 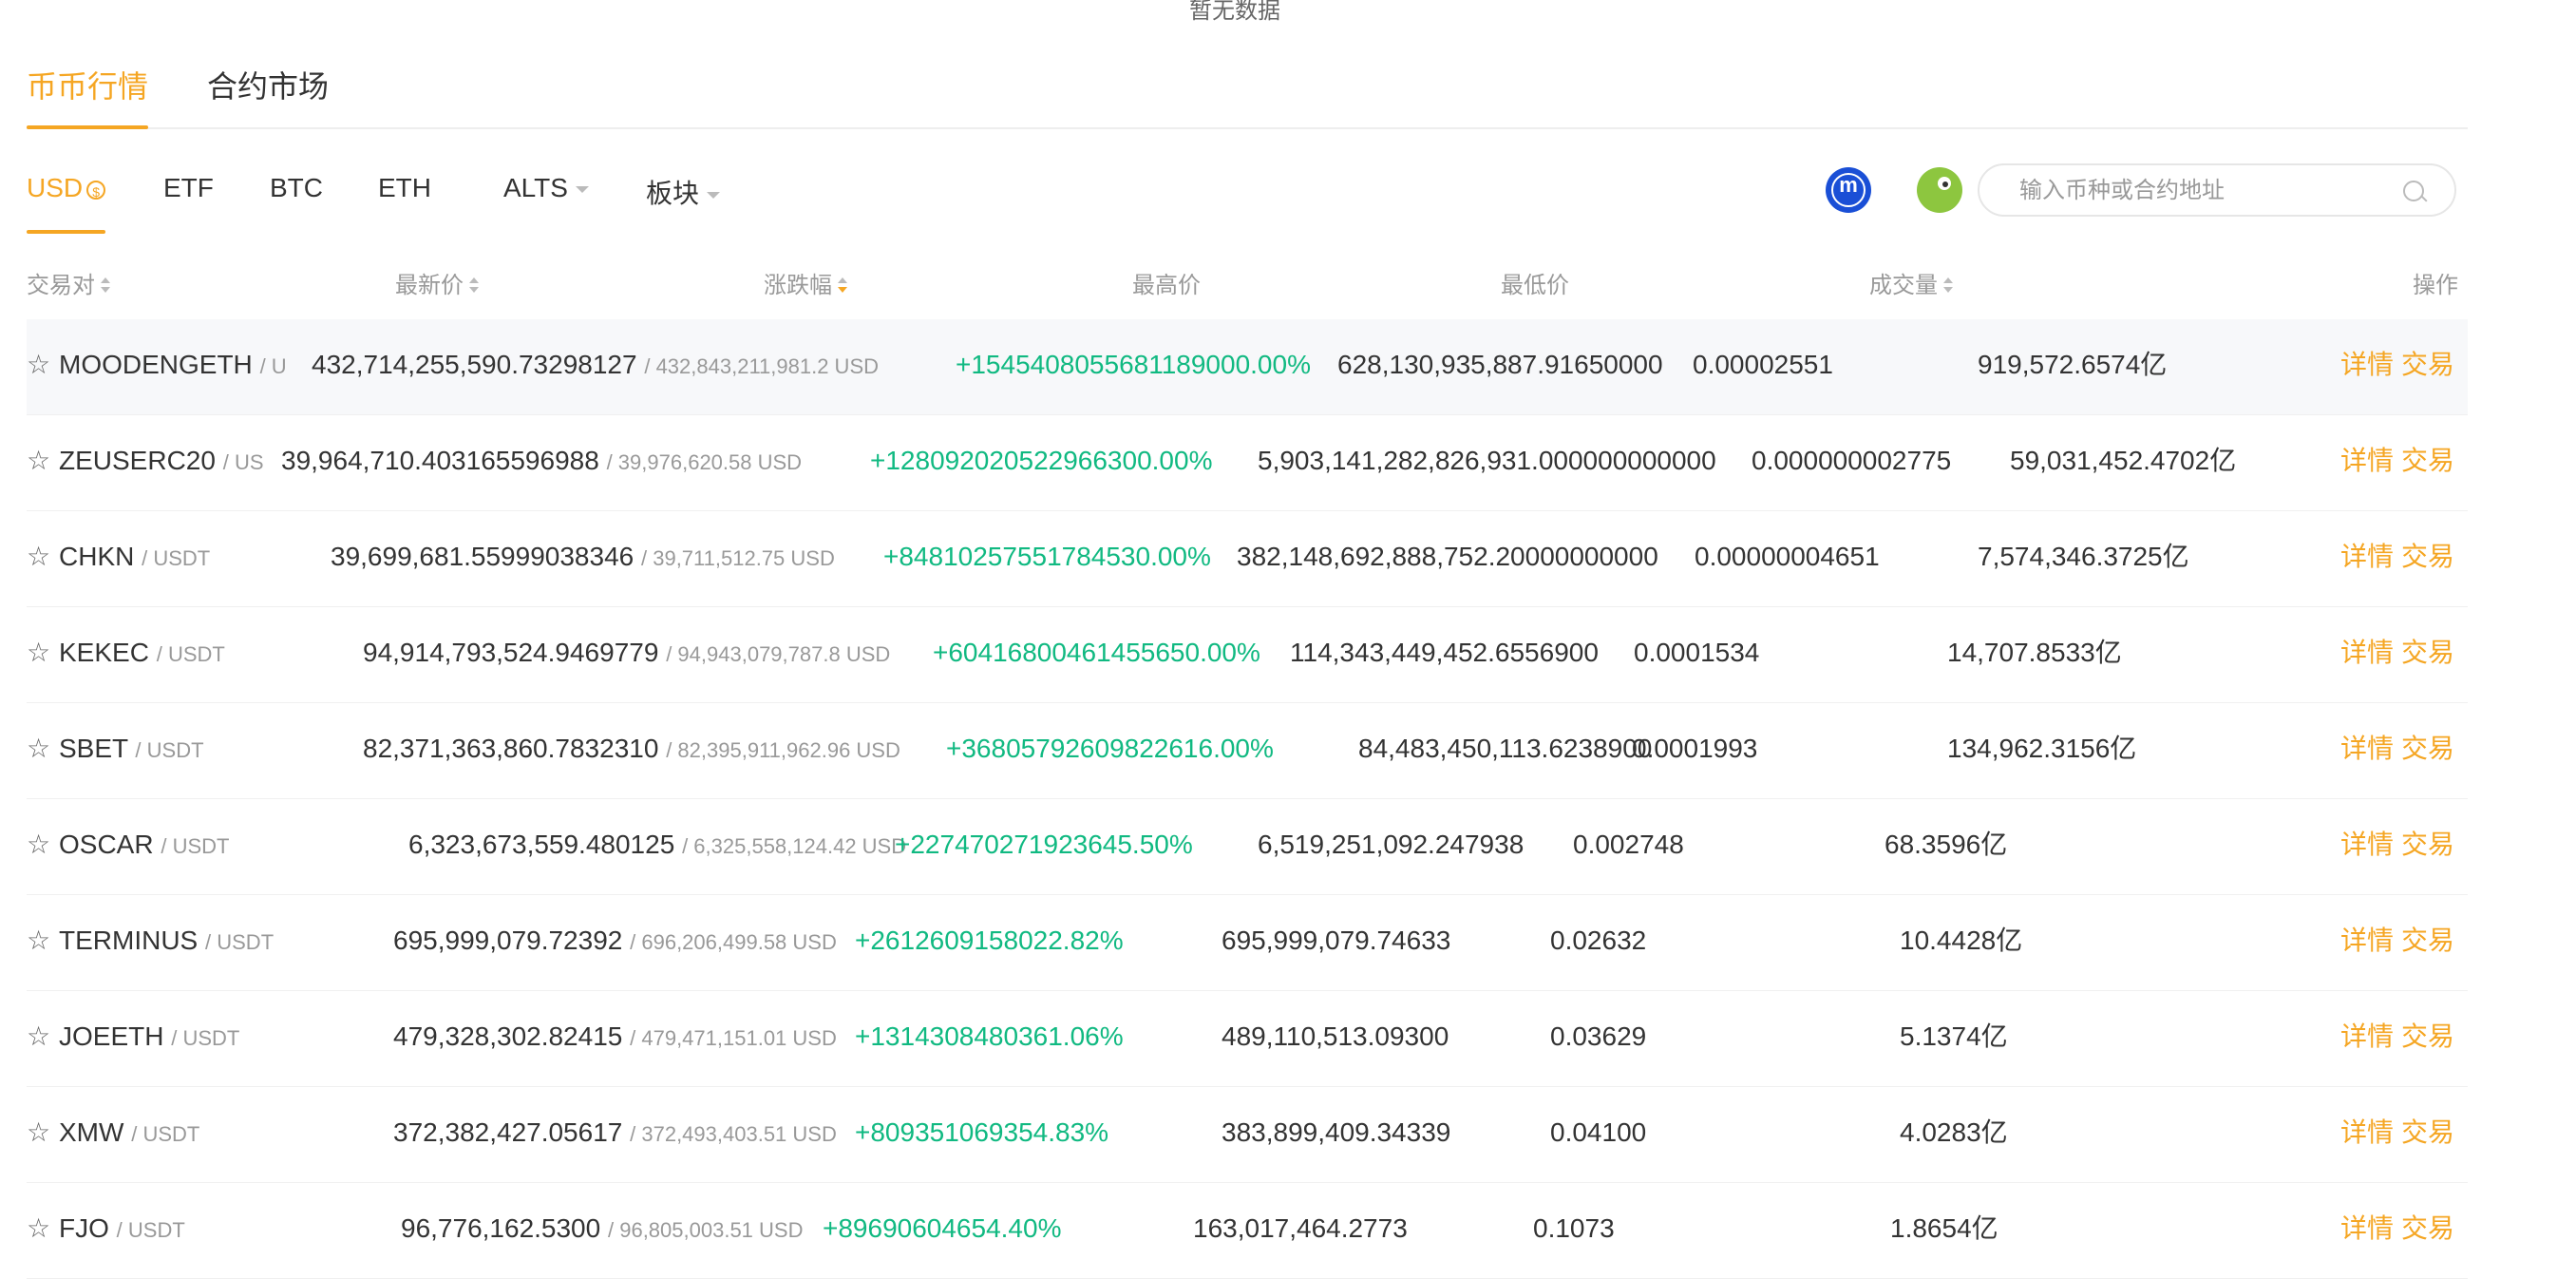 What do you see at coordinates (93, 748) in the screenshot?
I see `symbol: SBET` at bounding box center [93, 748].